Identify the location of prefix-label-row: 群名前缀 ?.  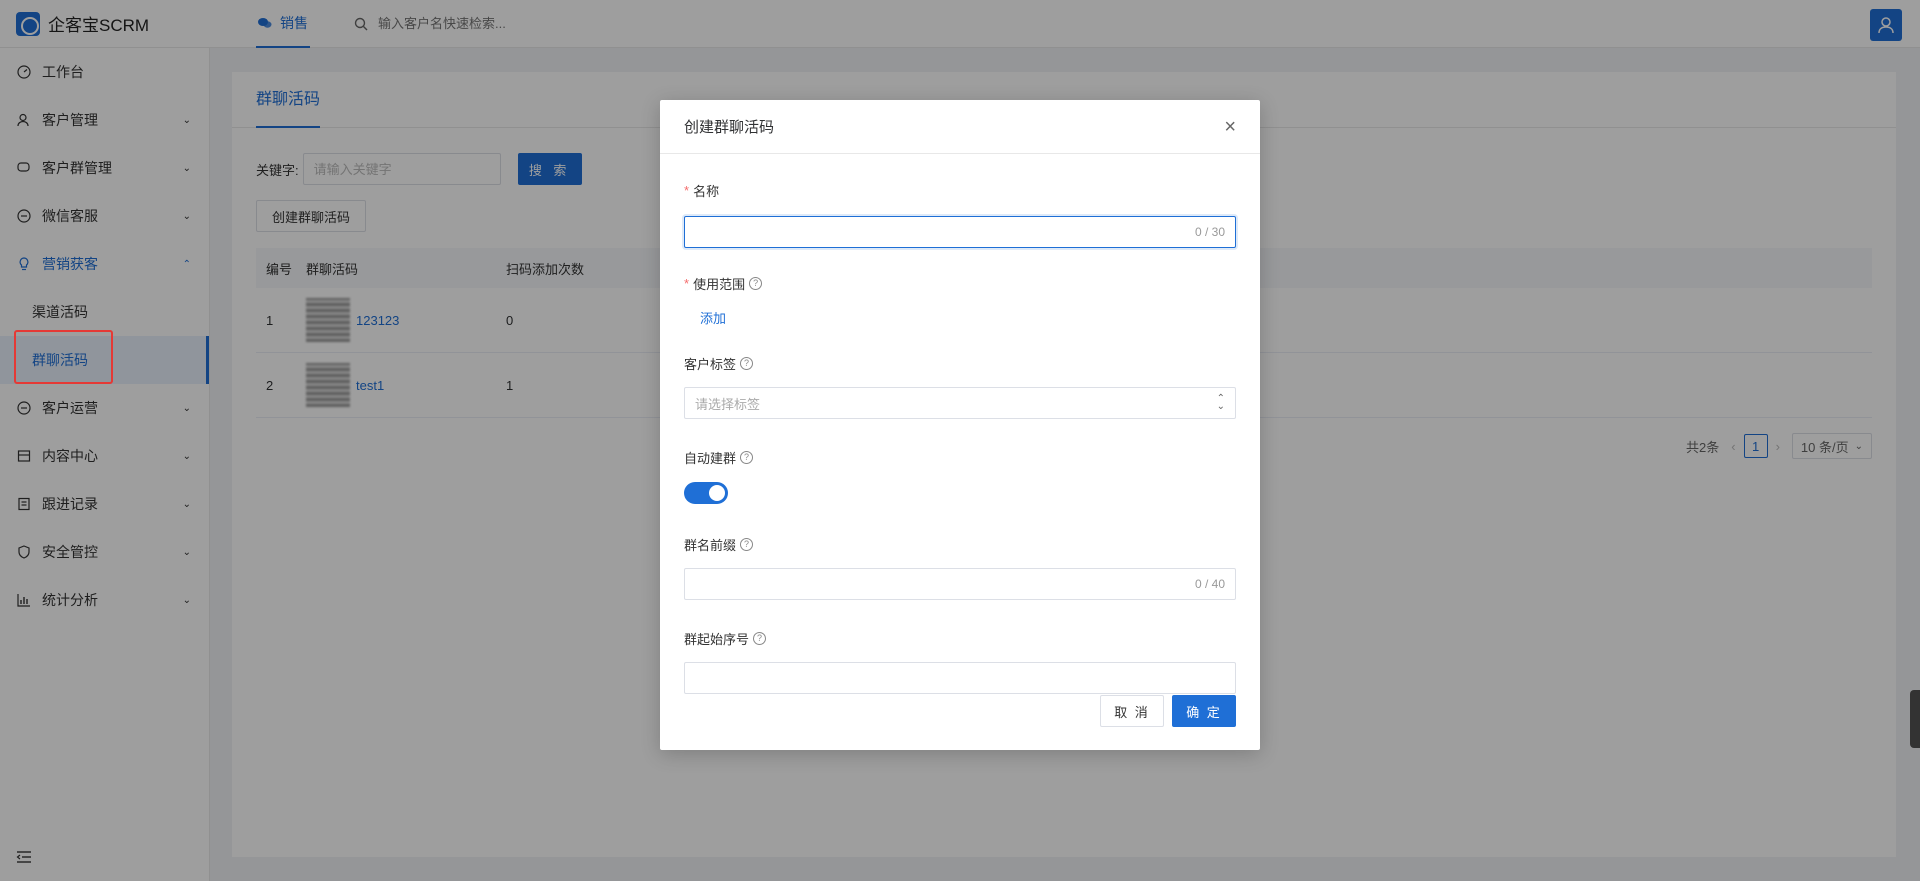
(960, 544).